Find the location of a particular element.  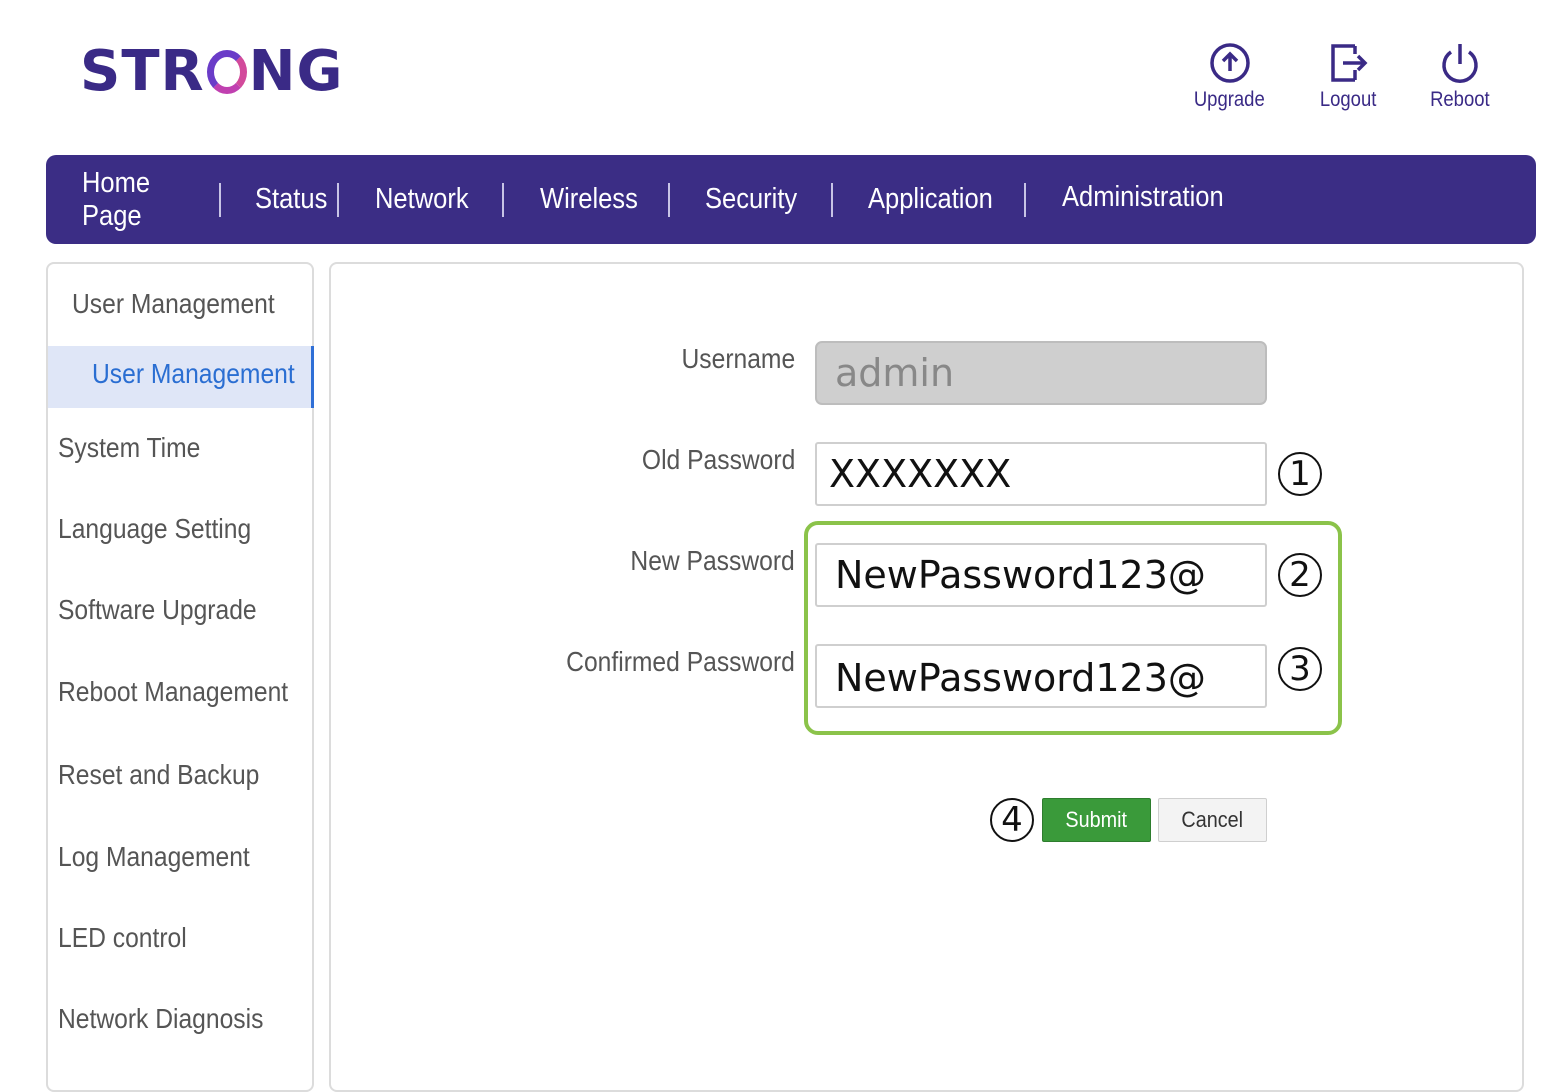

cancel-label: Cancel is located at coordinates (1212, 819).